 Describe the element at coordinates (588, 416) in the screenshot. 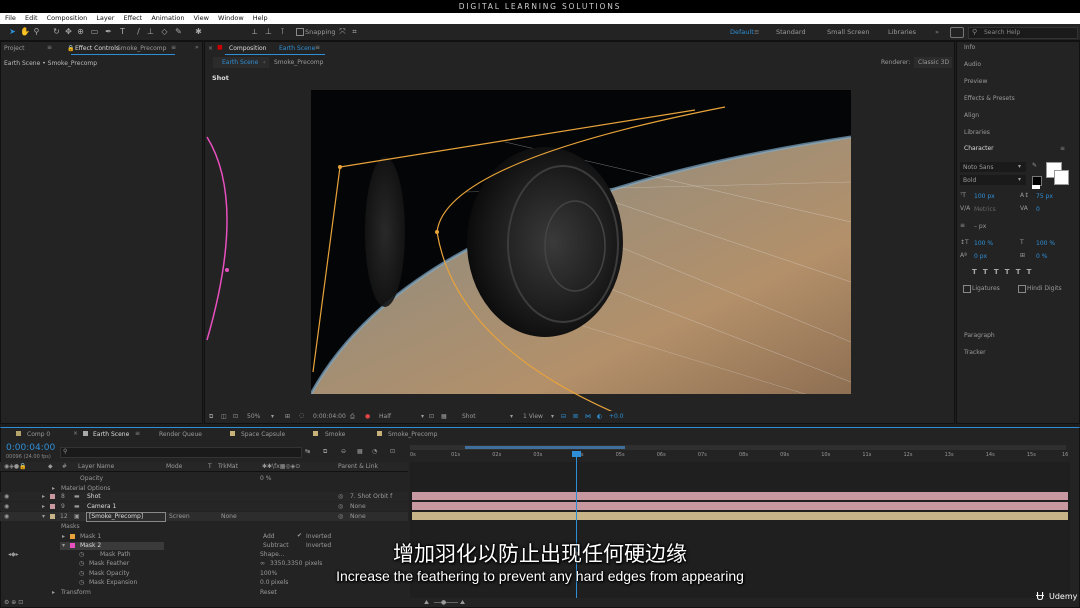

I see `flowchart-icon: ⋈` at that location.